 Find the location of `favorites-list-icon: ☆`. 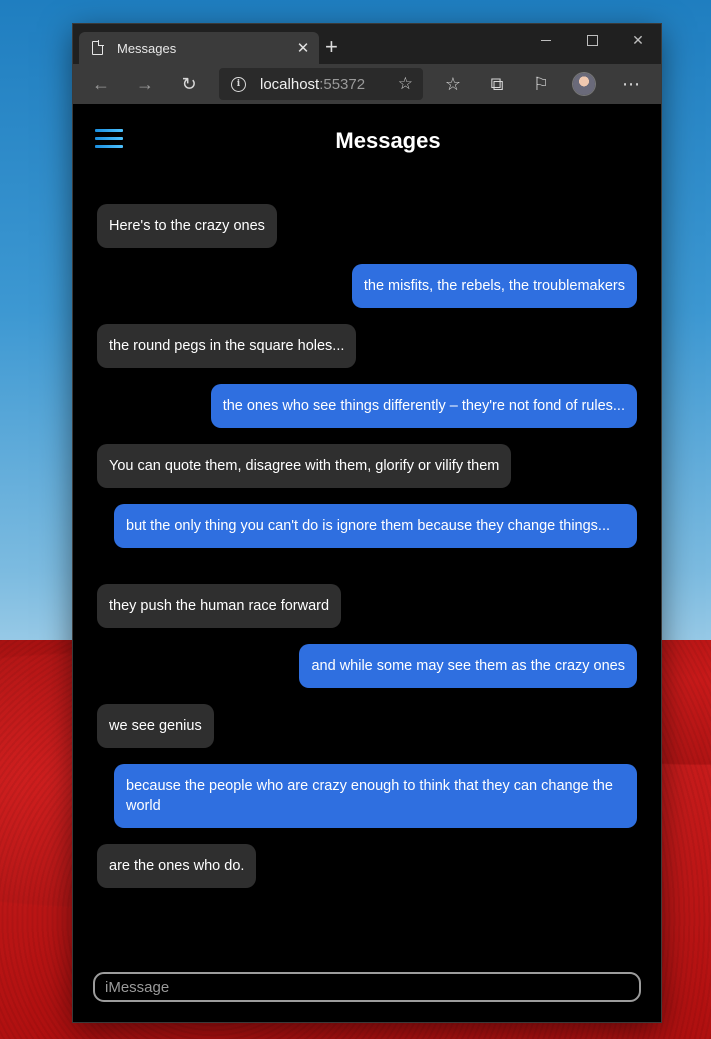

favorites-list-icon: ☆ is located at coordinates (453, 83).